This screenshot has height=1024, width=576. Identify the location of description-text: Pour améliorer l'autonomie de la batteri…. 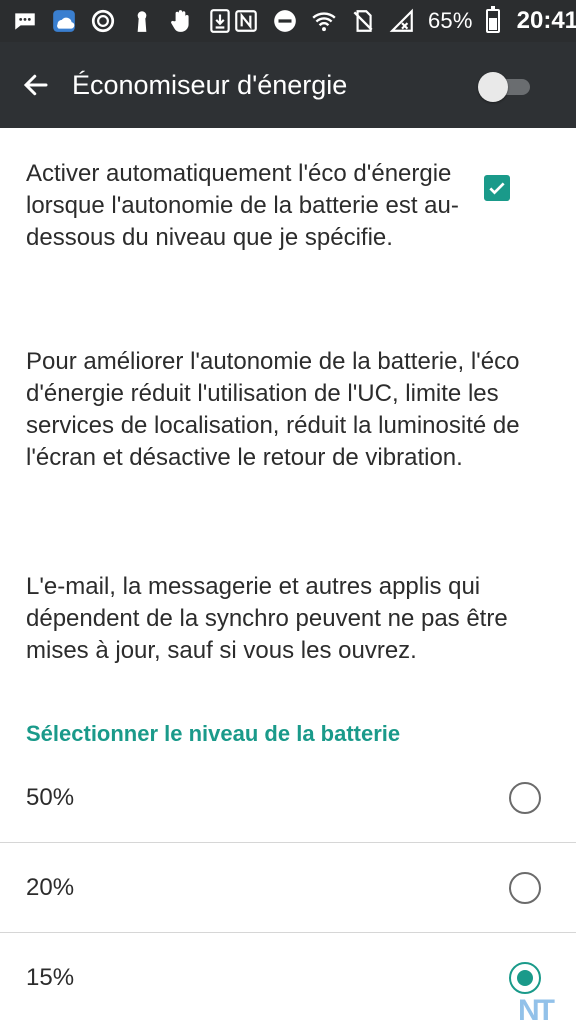
(273, 409).